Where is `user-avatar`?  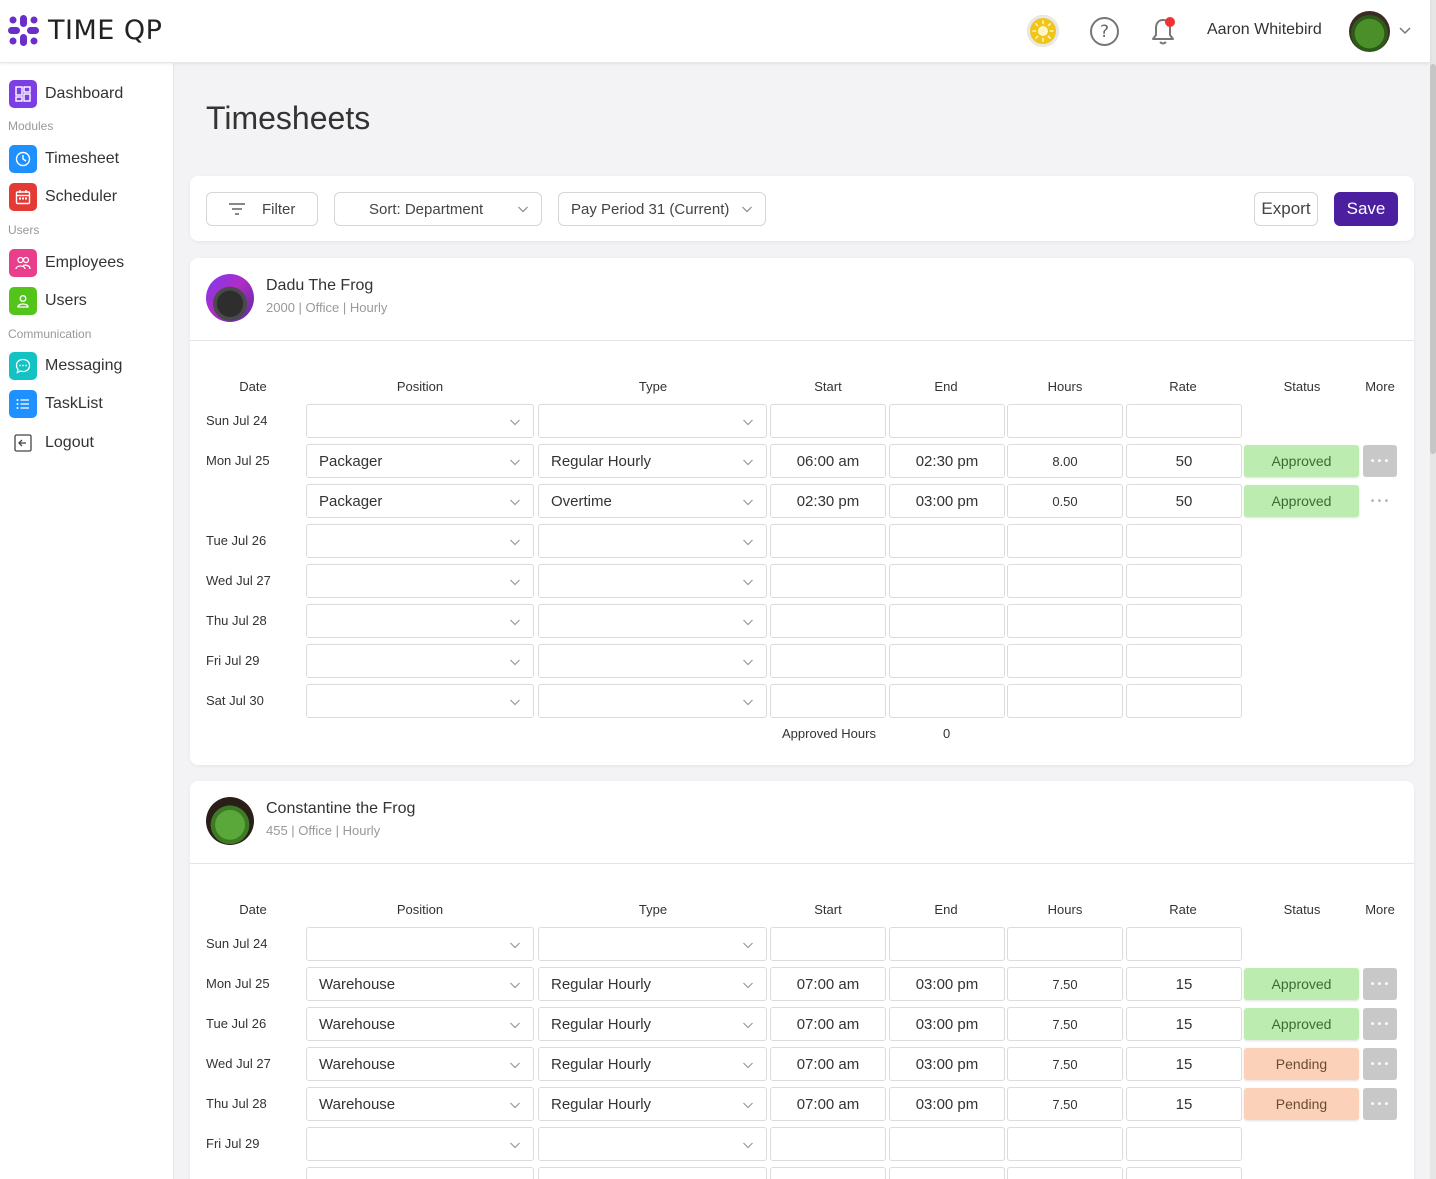
user-avatar is located at coordinates (1369, 31).